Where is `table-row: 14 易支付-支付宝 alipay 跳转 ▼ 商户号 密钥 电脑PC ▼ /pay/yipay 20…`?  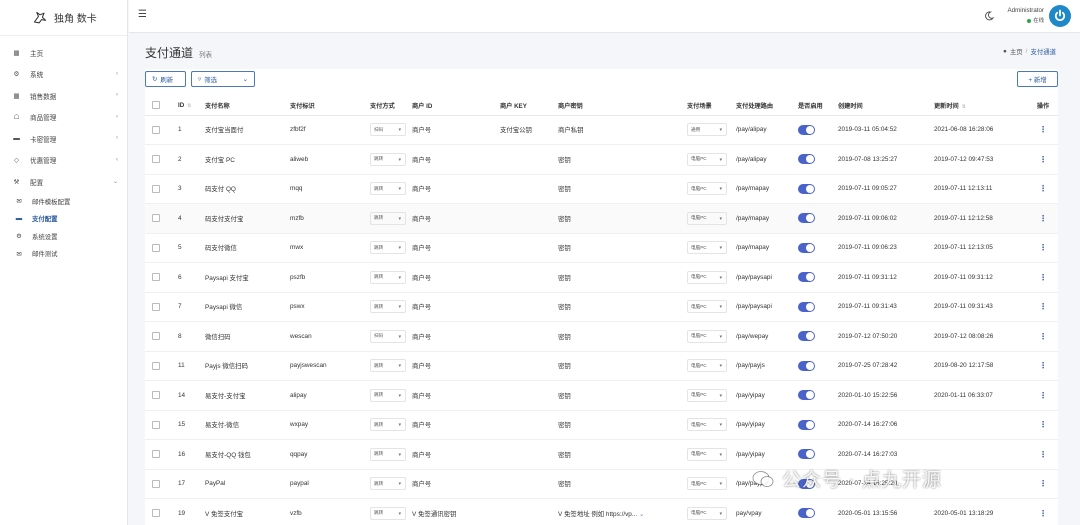
table-row: 14 易支付-支付宝 alipay 跳转 ▼ 商户号 密钥 电脑PC ▼ /pay/yipay 20… is located at coordinates (601, 395).